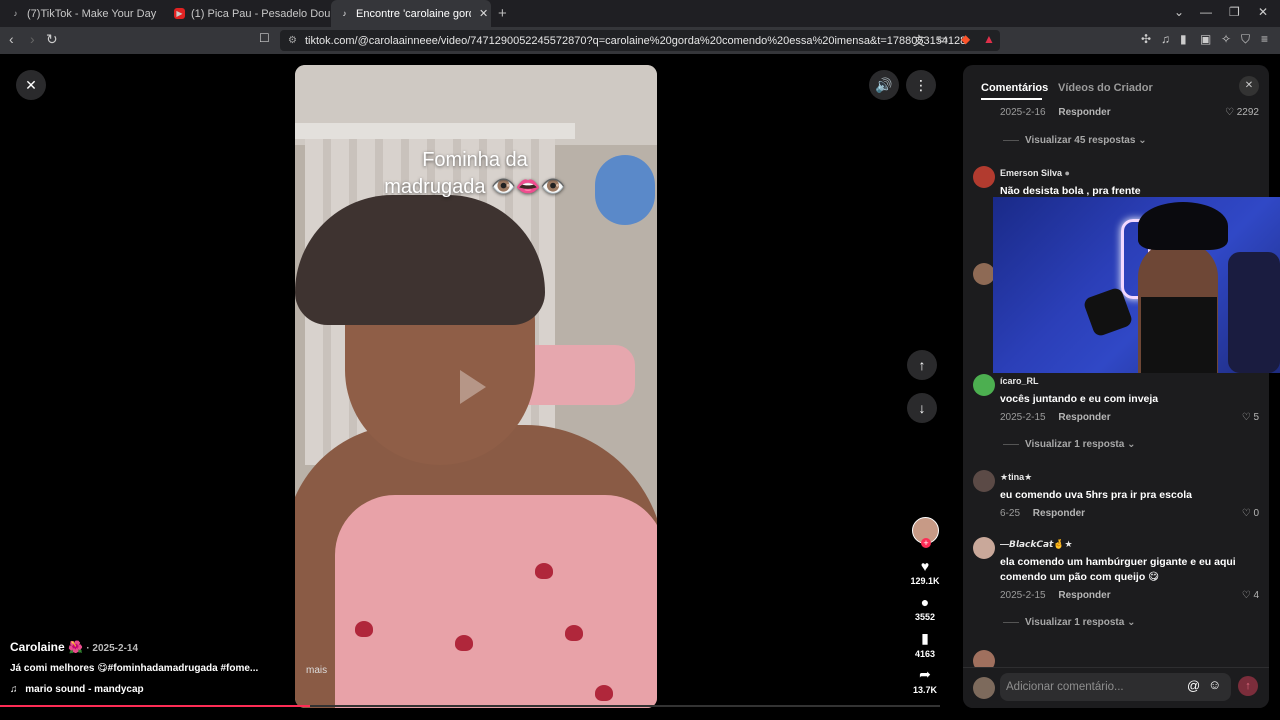 The width and height of the screenshot is (1280, 720). I want to click on more-link: mais, so click(316, 670).